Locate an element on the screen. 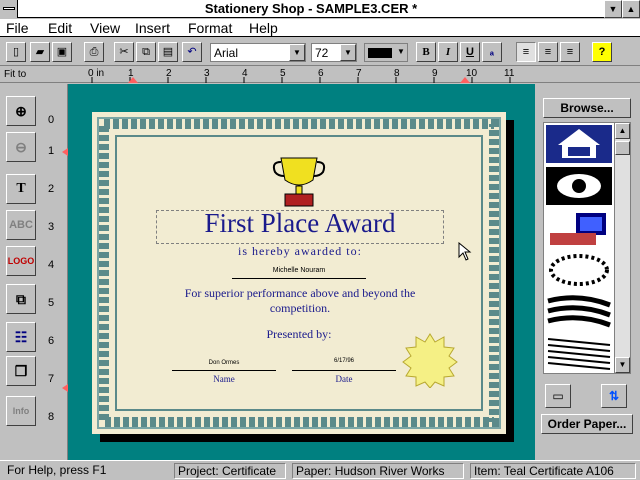  open-icon: ▰ is located at coordinates (40, 52).